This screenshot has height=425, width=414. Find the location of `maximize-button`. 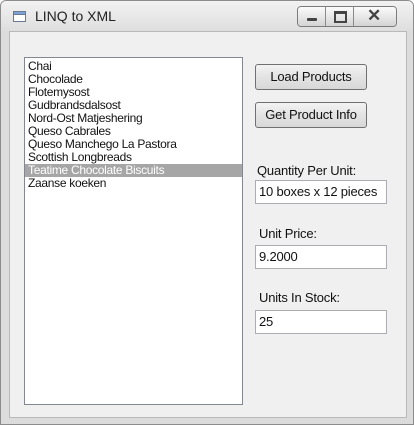

maximize-button is located at coordinates (340, 16).